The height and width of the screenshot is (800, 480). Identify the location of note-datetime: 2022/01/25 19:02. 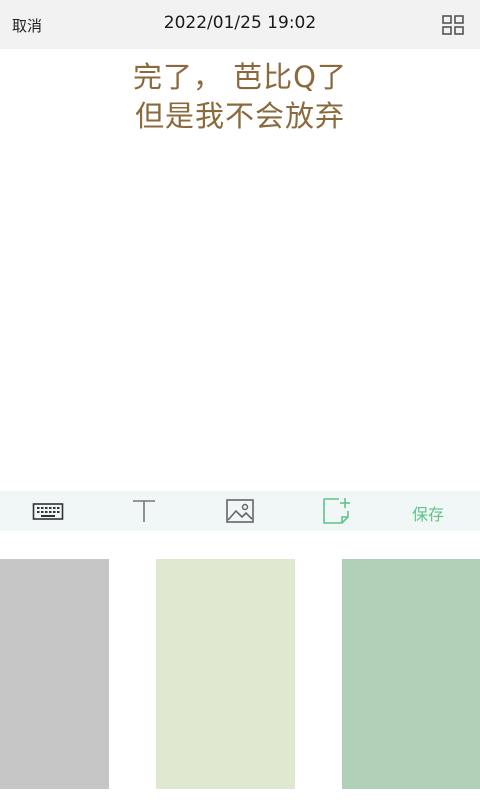
(240, 23).